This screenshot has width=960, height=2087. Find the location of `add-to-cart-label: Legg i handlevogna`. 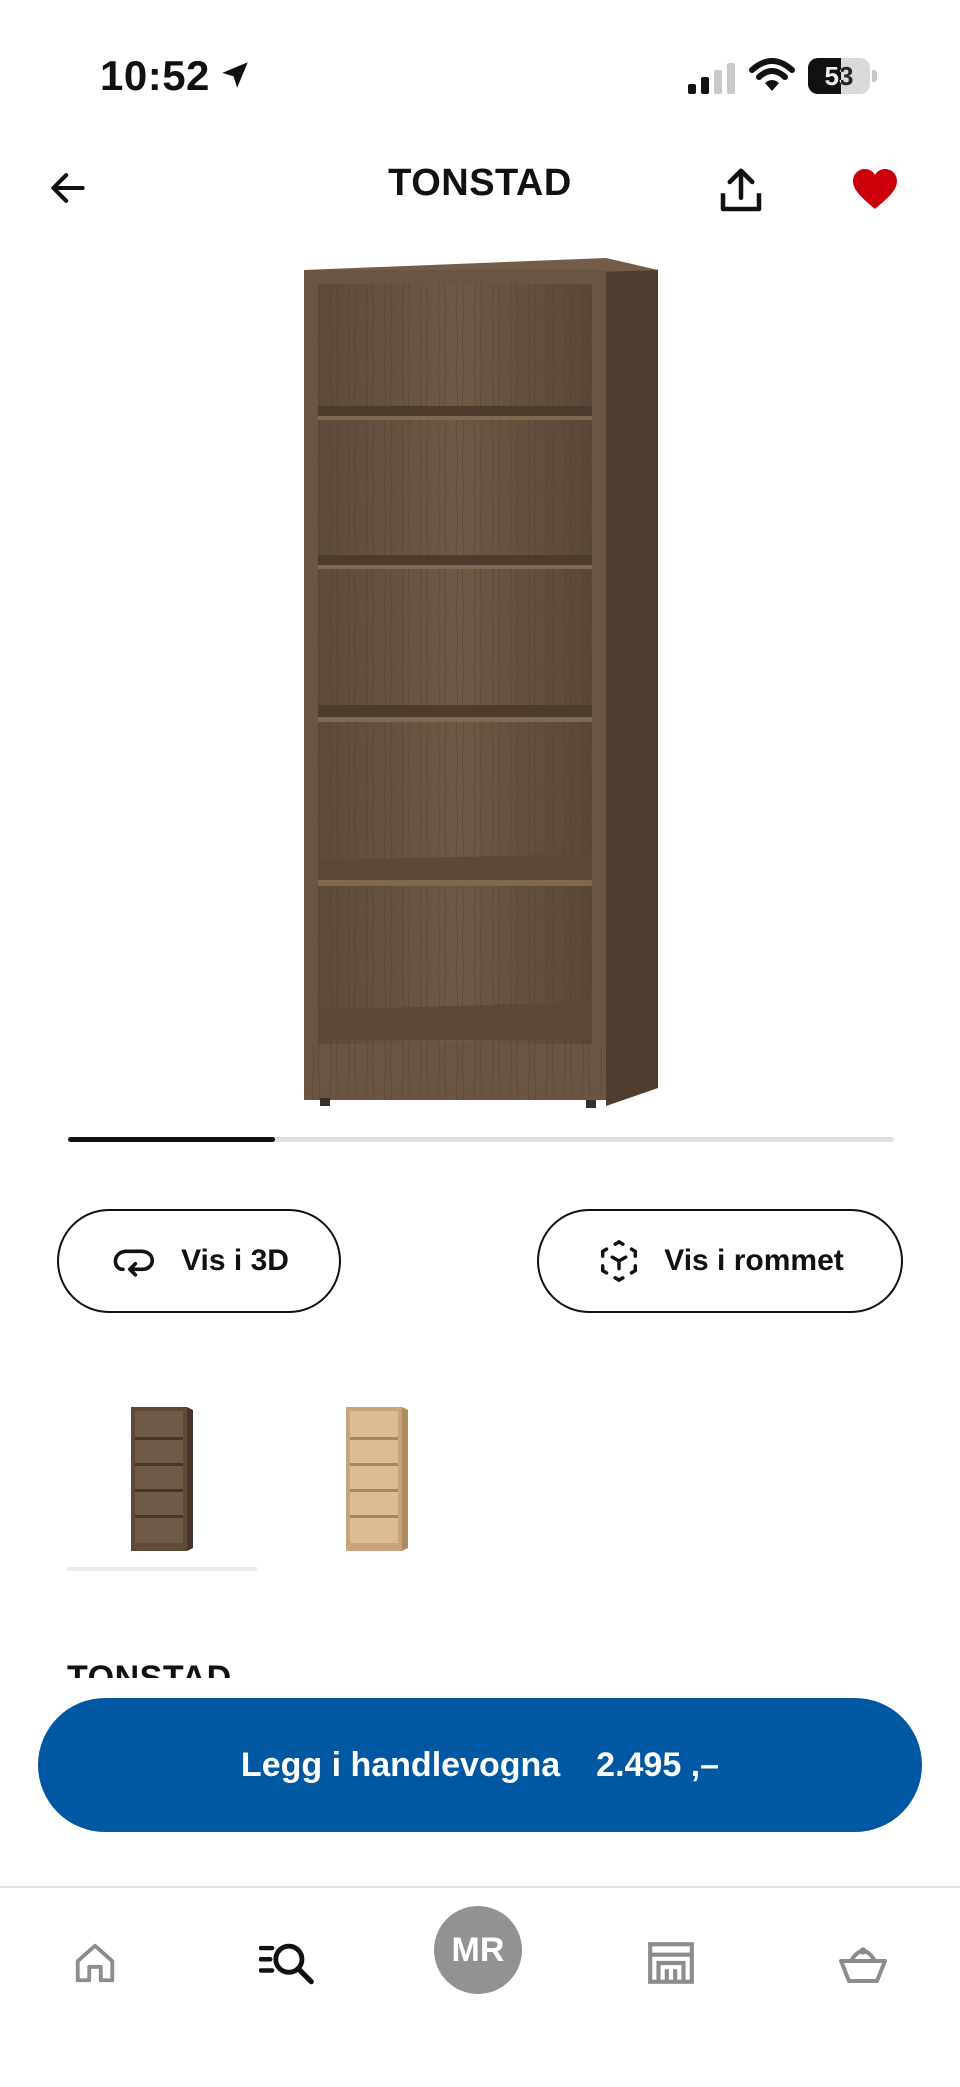

add-to-cart-label: Legg i handlevogna is located at coordinates (400, 1764).